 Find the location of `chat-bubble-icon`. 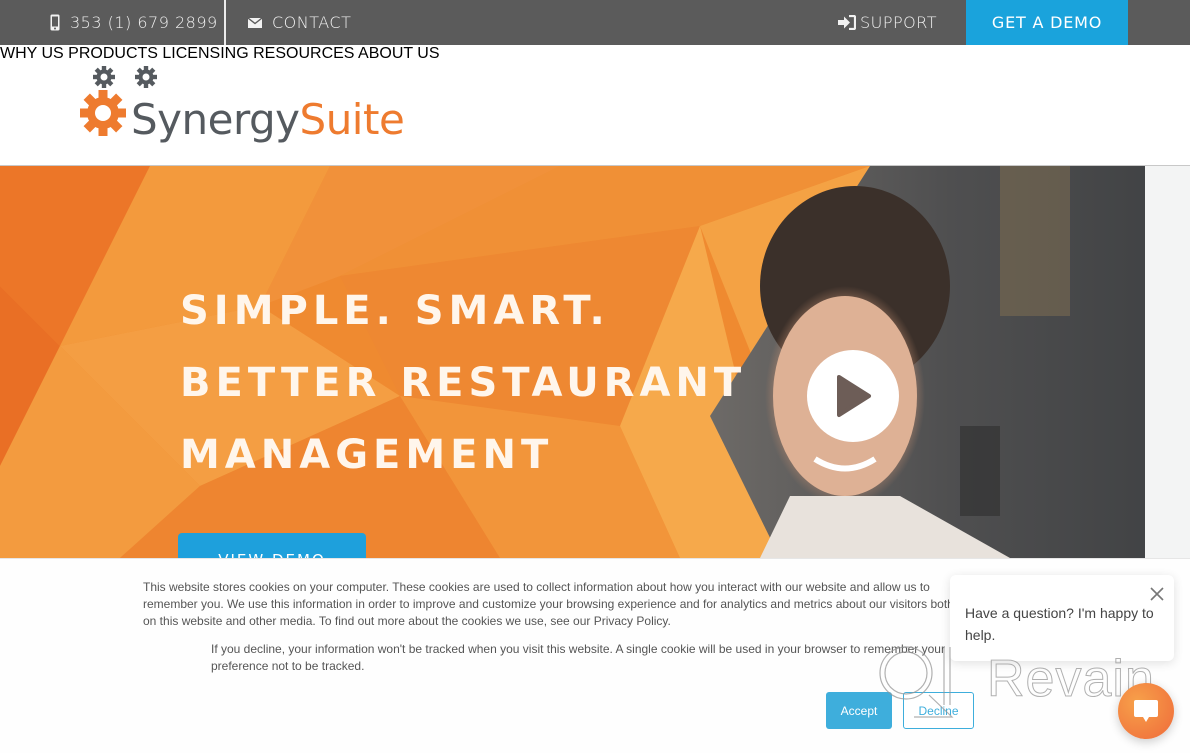

chat-bubble-icon is located at coordinates (1146, 711).